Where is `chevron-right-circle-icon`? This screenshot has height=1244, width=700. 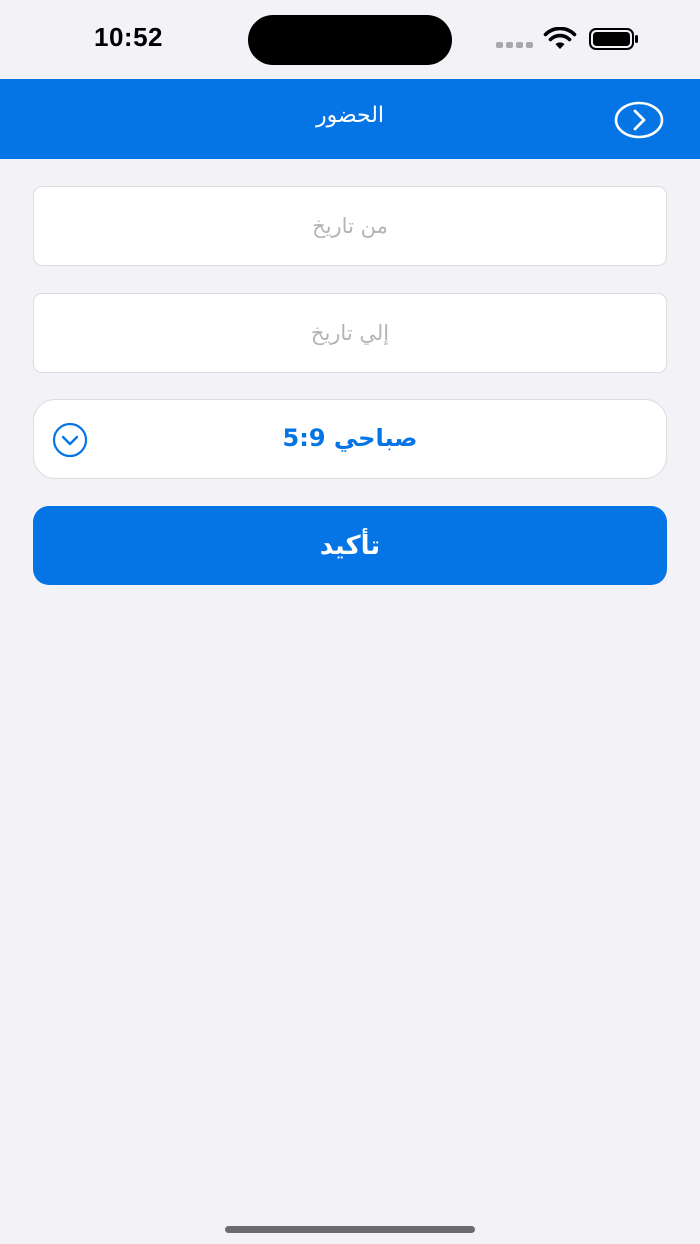
chevron-right-circle-icon is located at coordinates (639, 120).